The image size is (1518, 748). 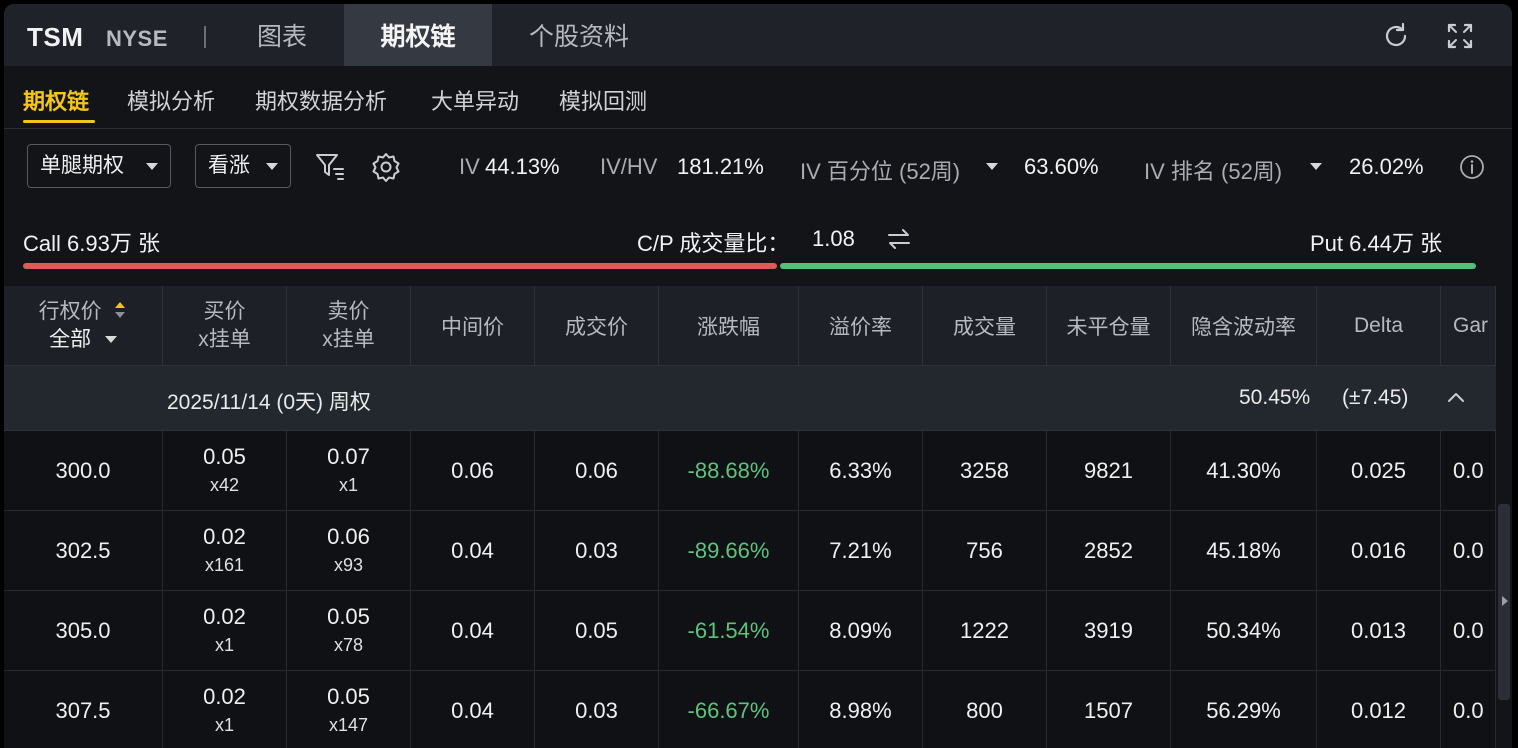 I want to click on volume-cell: 800, so click(x=985, y=709).